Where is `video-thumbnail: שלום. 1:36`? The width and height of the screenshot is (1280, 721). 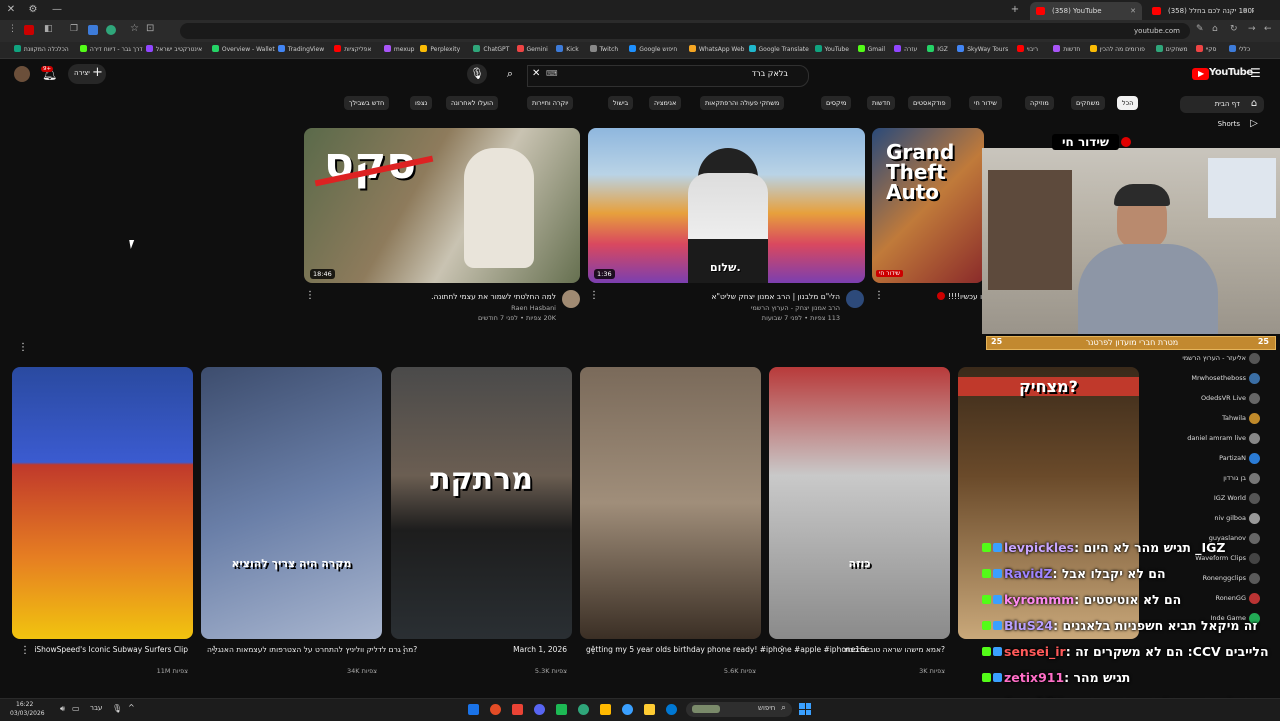 video-thumbnail: שלום. 1:36 is located at coordinates (726, 205).